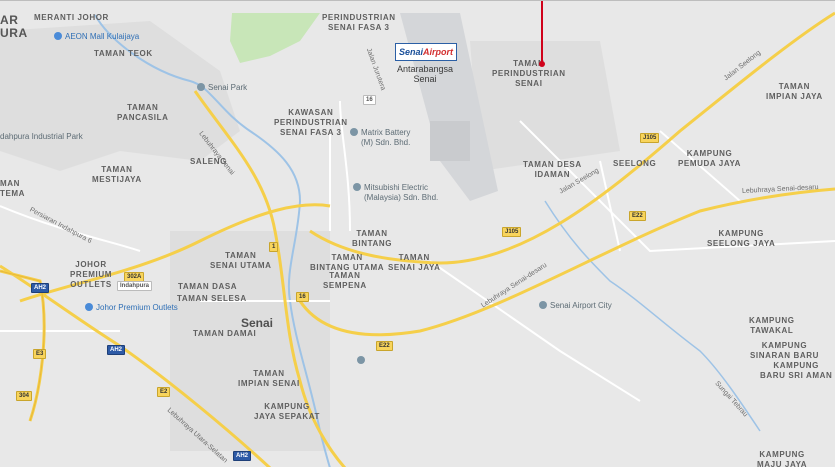 Image resolution: width=835 pixels, height=467 pixels. I want to click on shield-304: 304, so click(24, 396).